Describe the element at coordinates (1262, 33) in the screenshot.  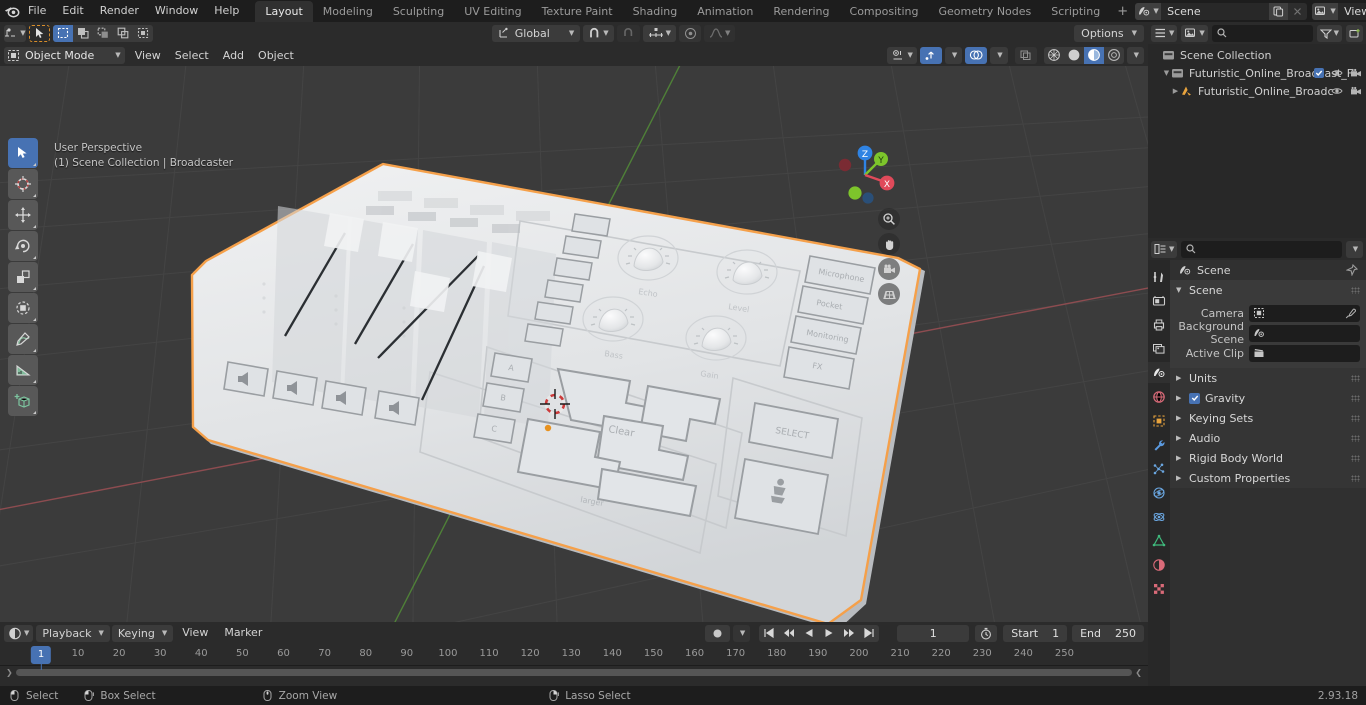
I see `outliner-search-input` at that location.